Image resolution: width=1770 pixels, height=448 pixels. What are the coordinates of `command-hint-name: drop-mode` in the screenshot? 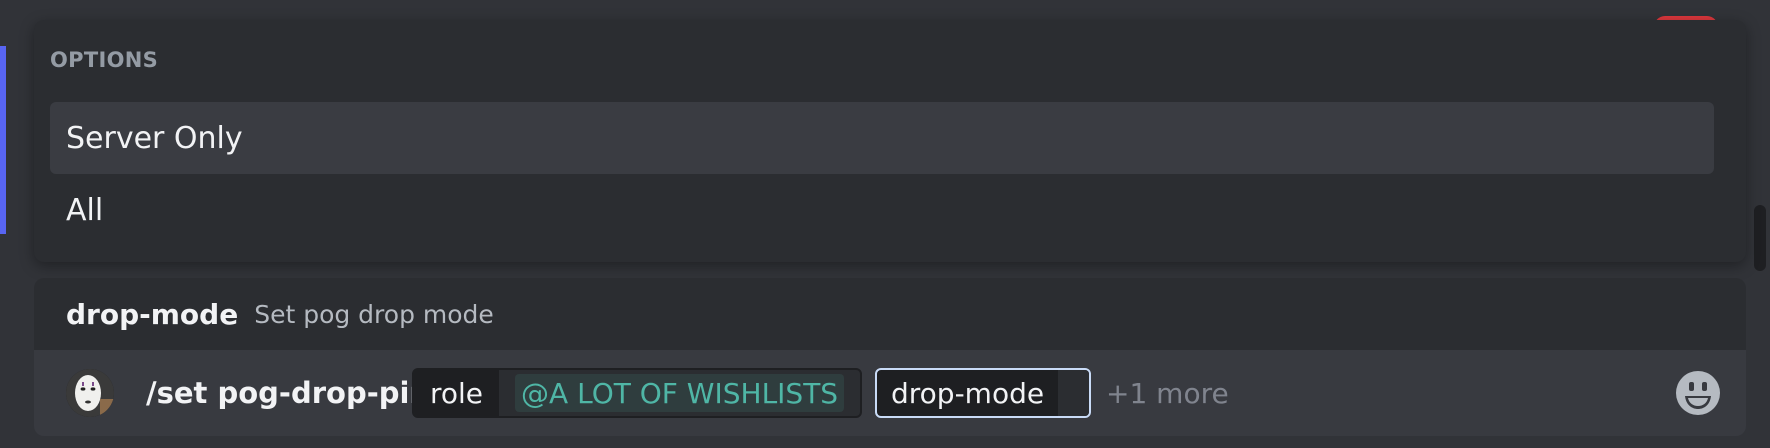 It's located at (152, 314).